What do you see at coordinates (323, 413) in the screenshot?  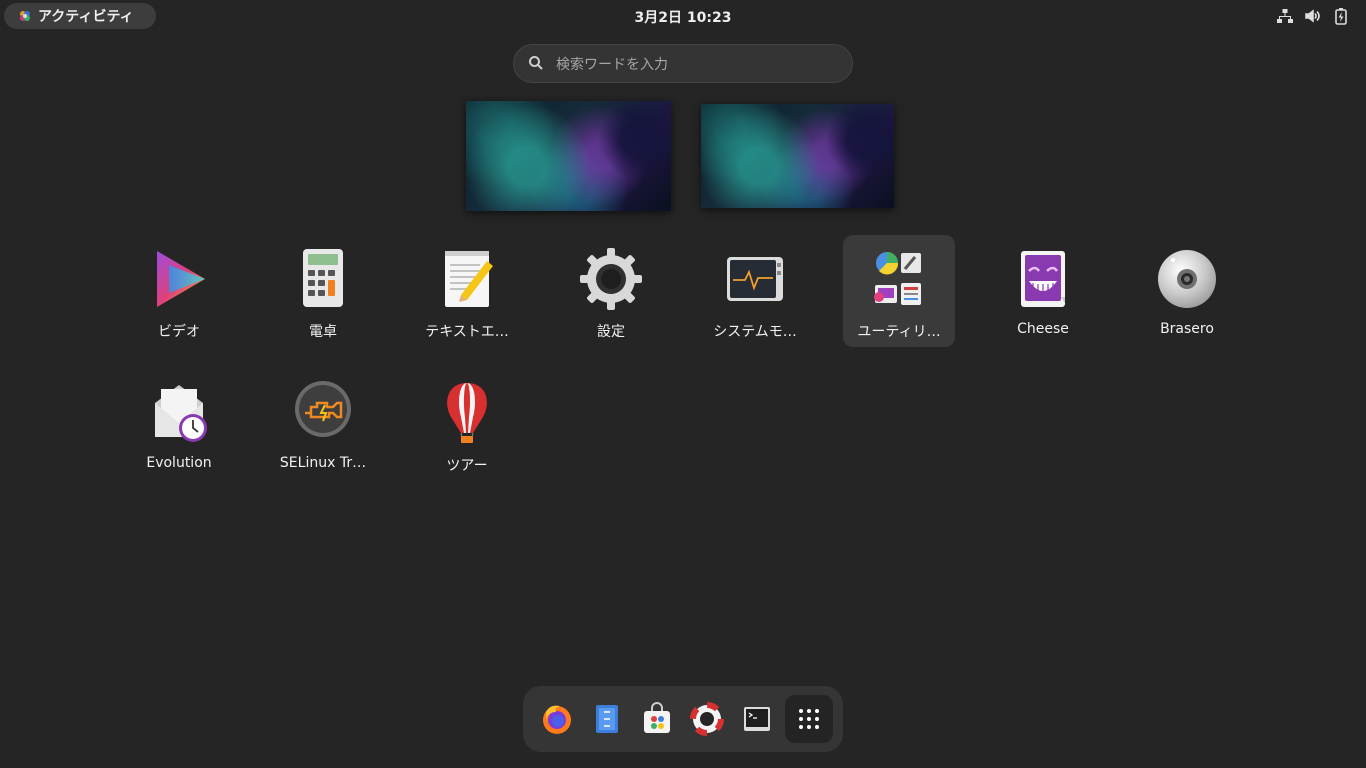 I see `selinux-troubleshooter-icon` at bounding box center [323, 413].